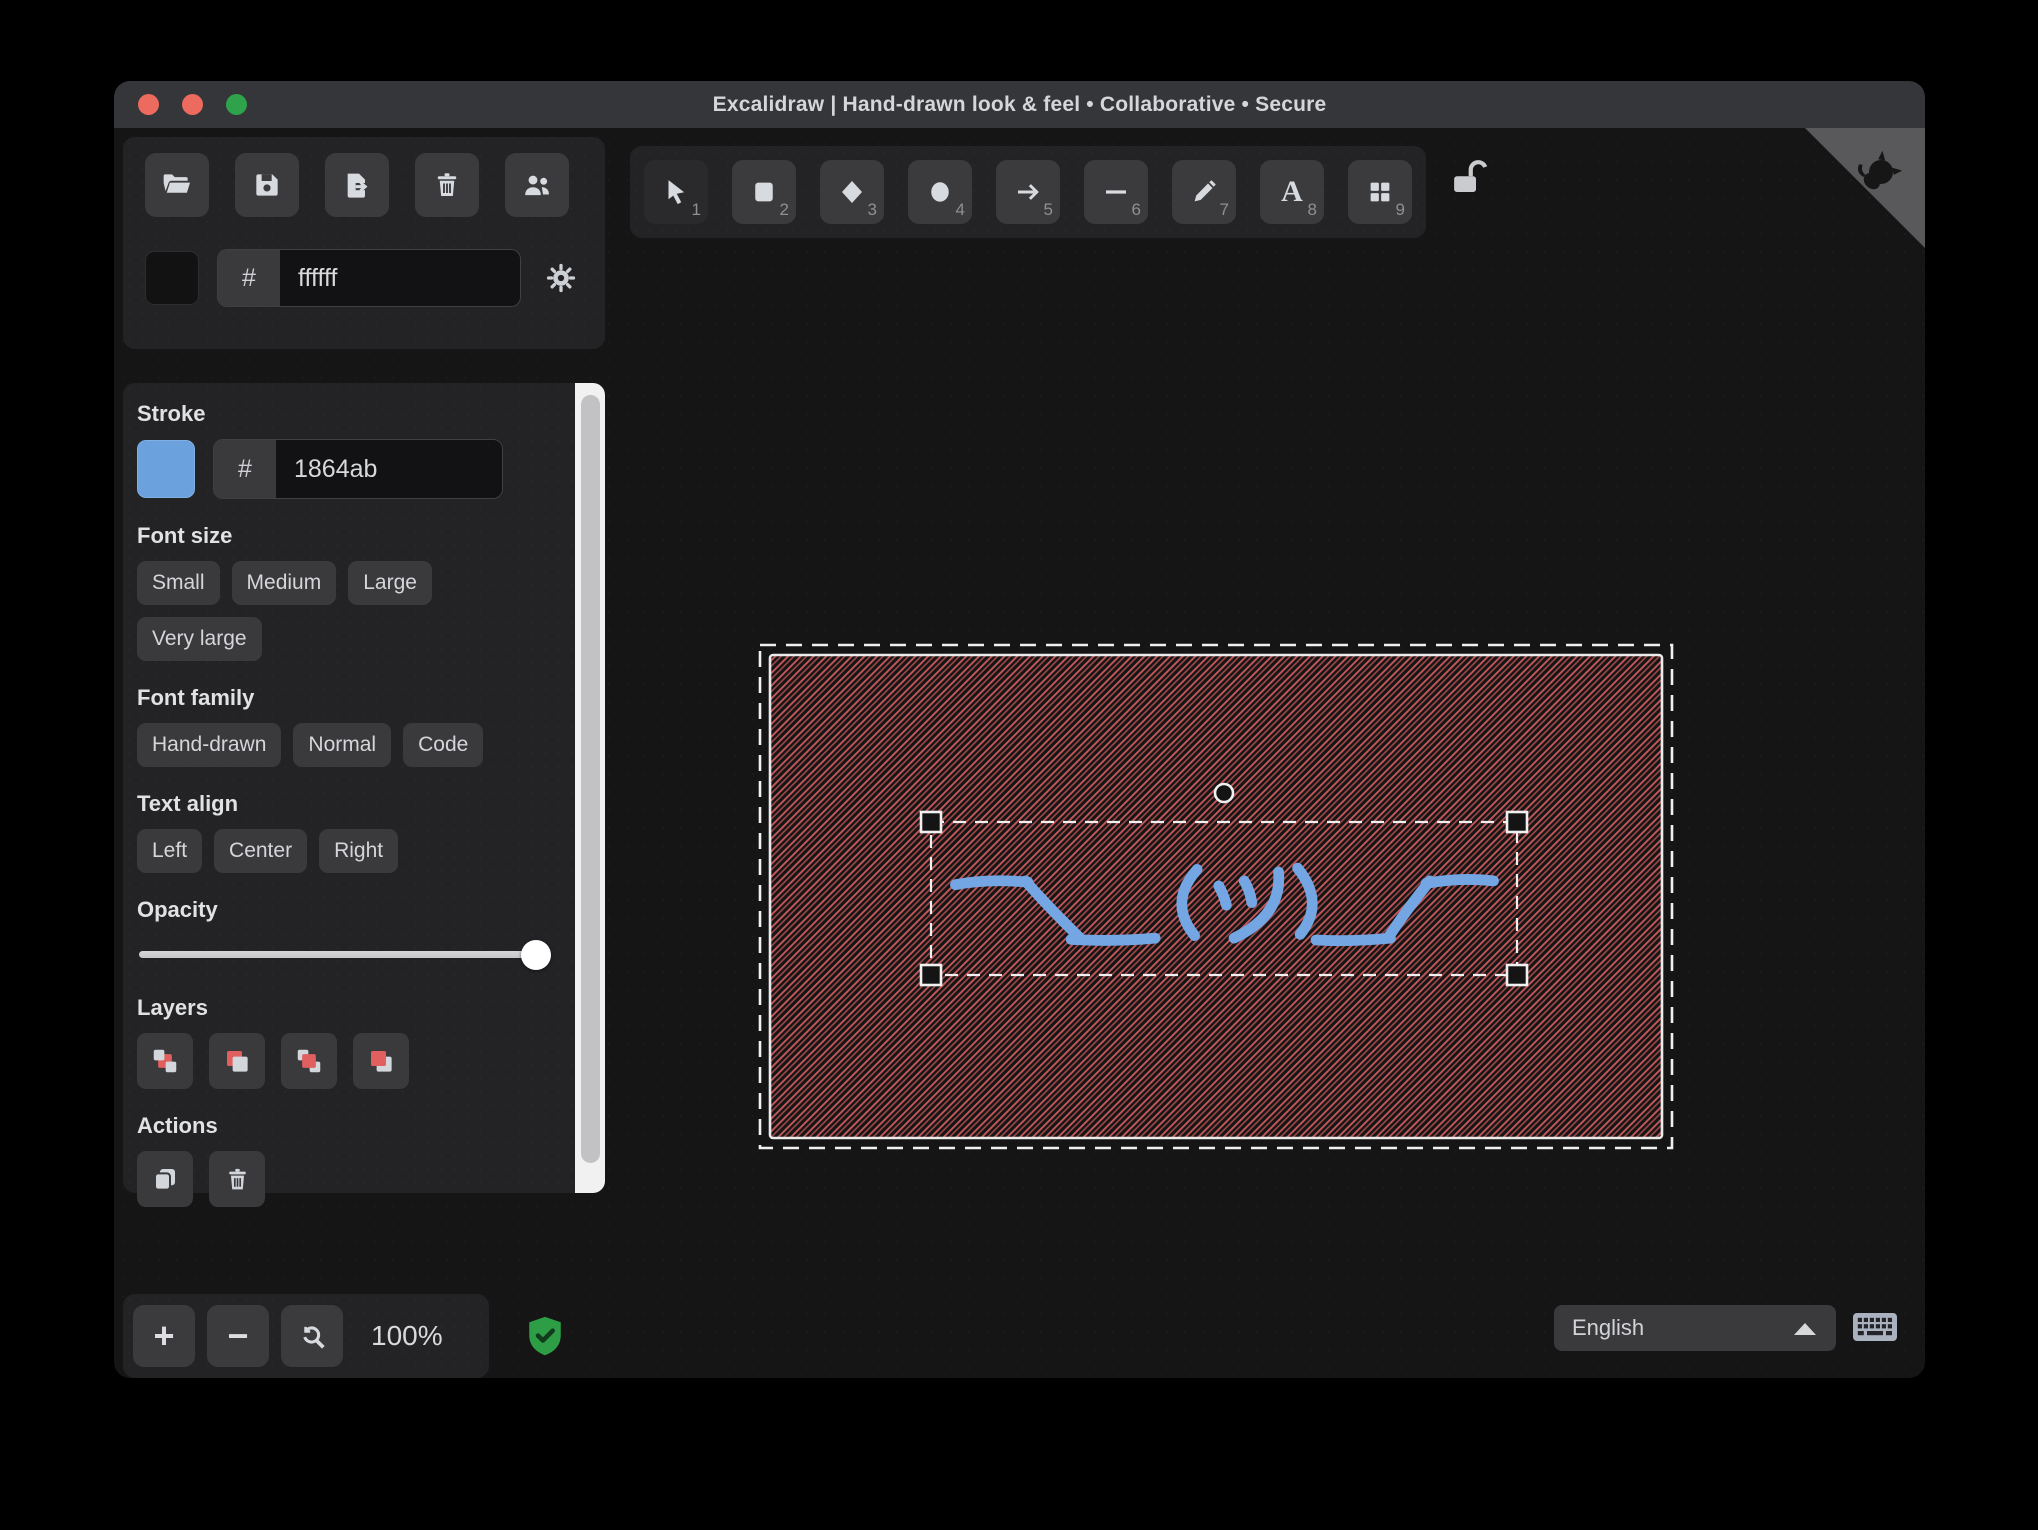  I want to click on language-select: English, so click(1695, 1328).